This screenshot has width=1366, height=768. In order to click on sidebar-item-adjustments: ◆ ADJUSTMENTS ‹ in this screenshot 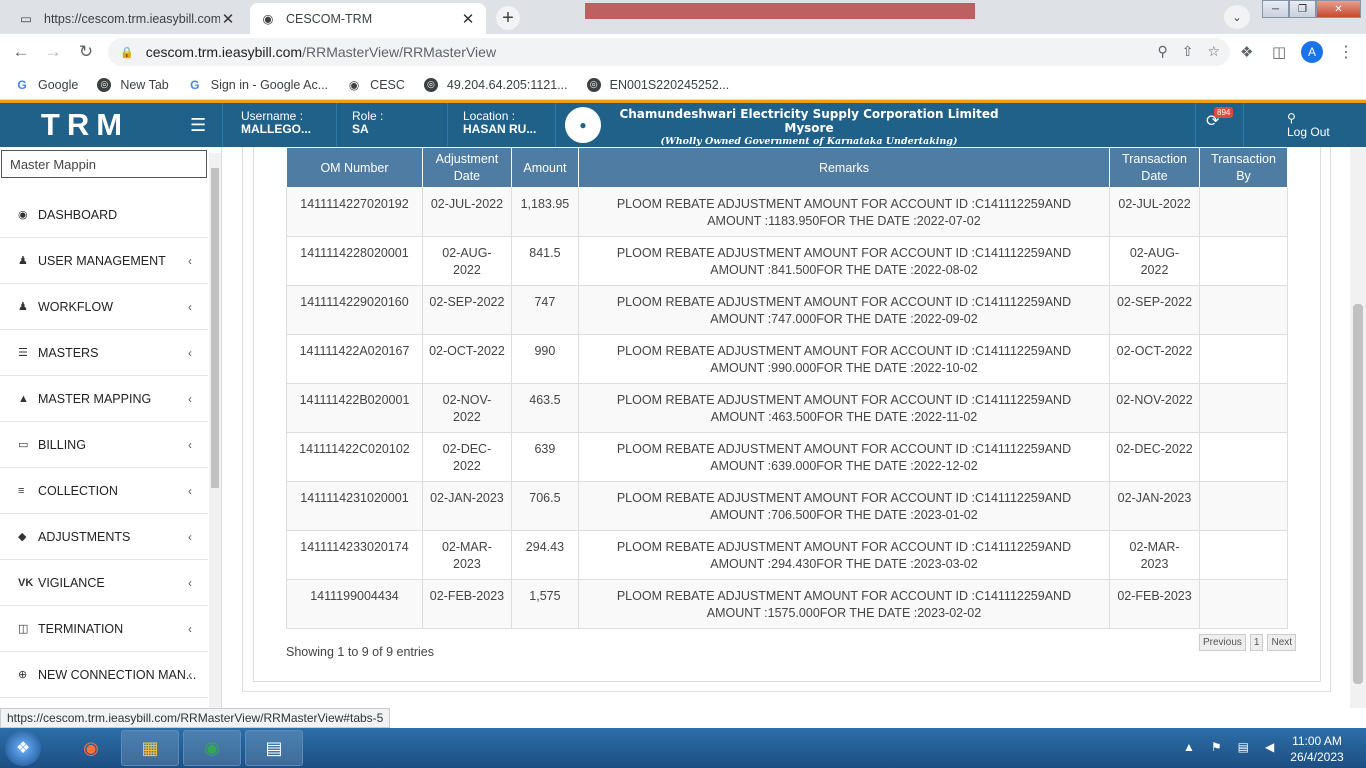, I will do `click(104, 537)`.